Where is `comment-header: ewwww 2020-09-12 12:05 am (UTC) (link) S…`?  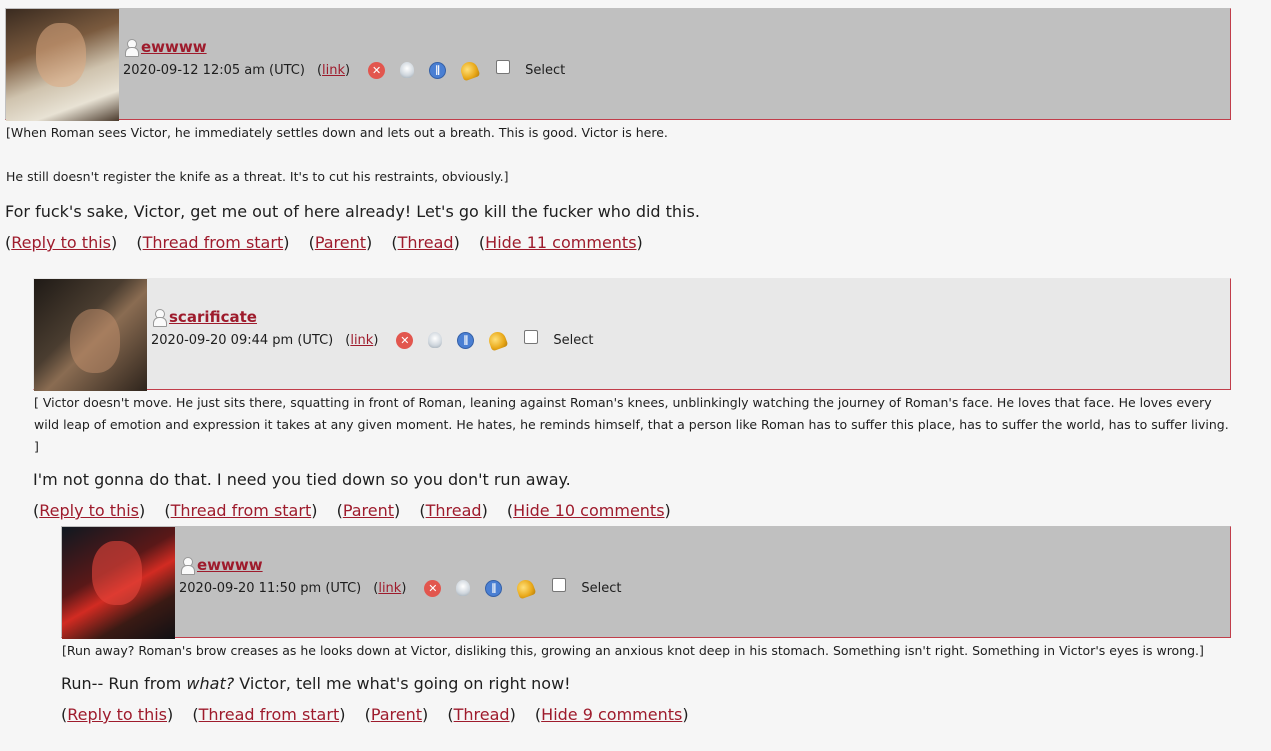
comment-header: ewwww 2020-09-12 12:05 am (UTC) (link) S… is located at coordinates (618, 64).